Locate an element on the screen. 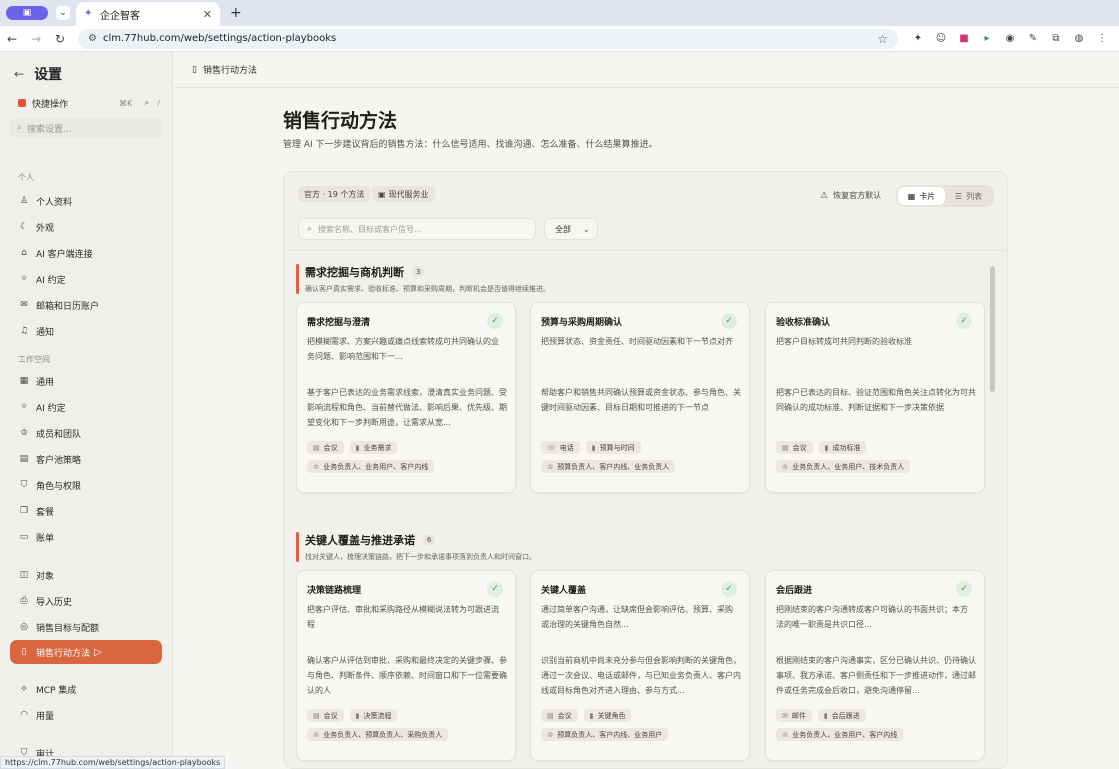  camera-extension-icon: ◉ is located at coordinates (1010, 39).